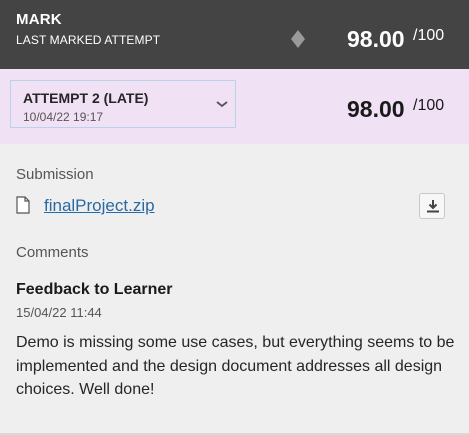 This screenshot has width=469, height=435. I want to click on attempt-select: ATTEMPT 2 (LATE) 10/04/22 19:17, so click(123, 104).